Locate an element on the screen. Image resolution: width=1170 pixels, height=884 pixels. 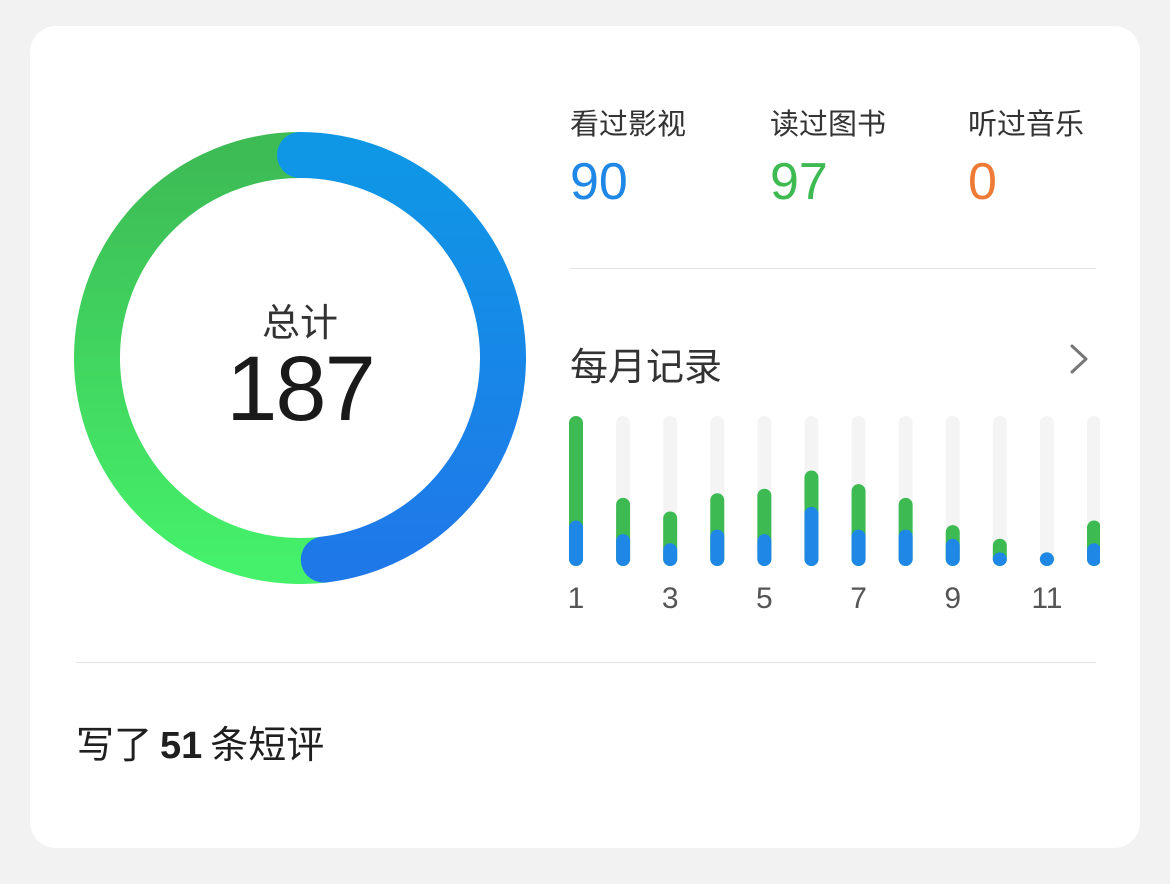
monthly-bar-chart: 1 3 5 7 9 11 is located at coordinates (830, 511).